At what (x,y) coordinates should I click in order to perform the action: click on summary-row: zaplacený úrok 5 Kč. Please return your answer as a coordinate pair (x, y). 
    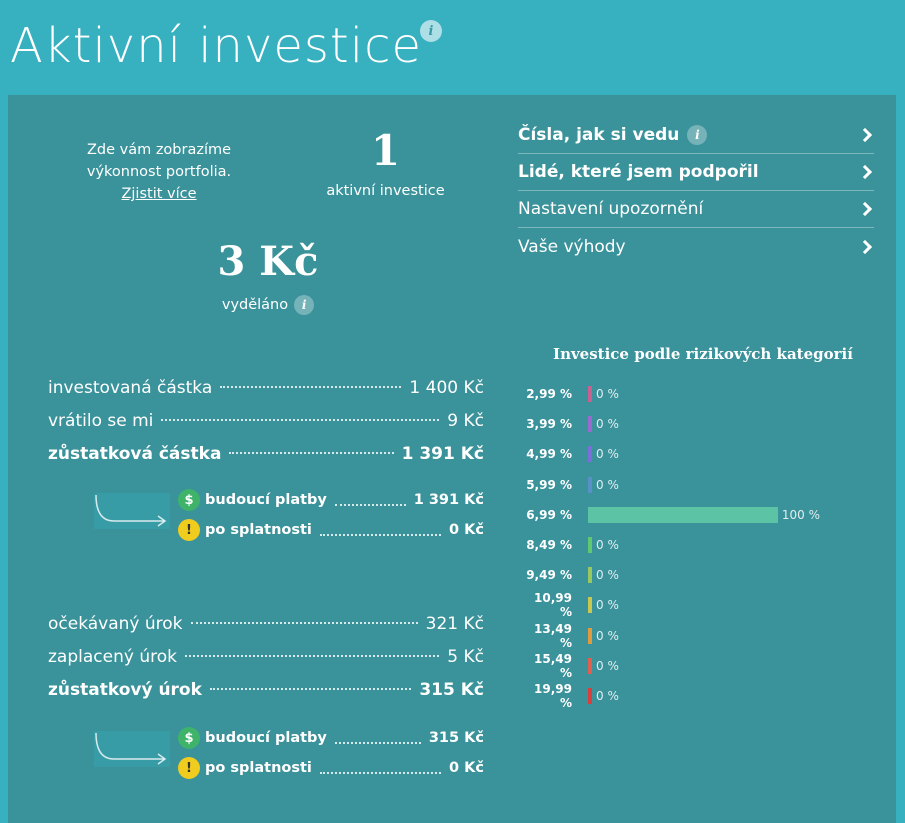
    Looking at the image, I should click on (266, 663).